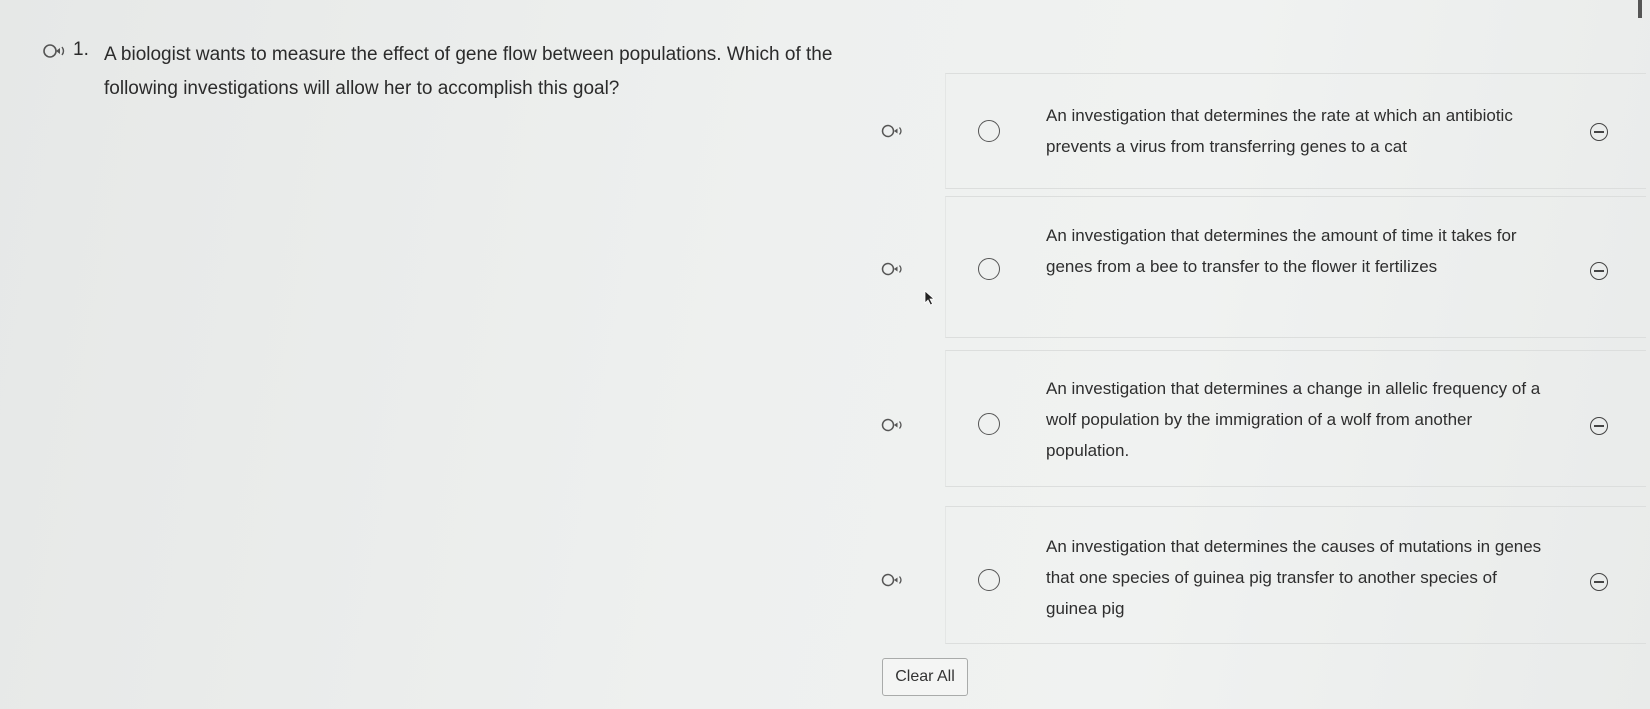  Describe the element at coordinates (925, 677) in the screenshot. I see `clear-all-button: Clear All` at that location.